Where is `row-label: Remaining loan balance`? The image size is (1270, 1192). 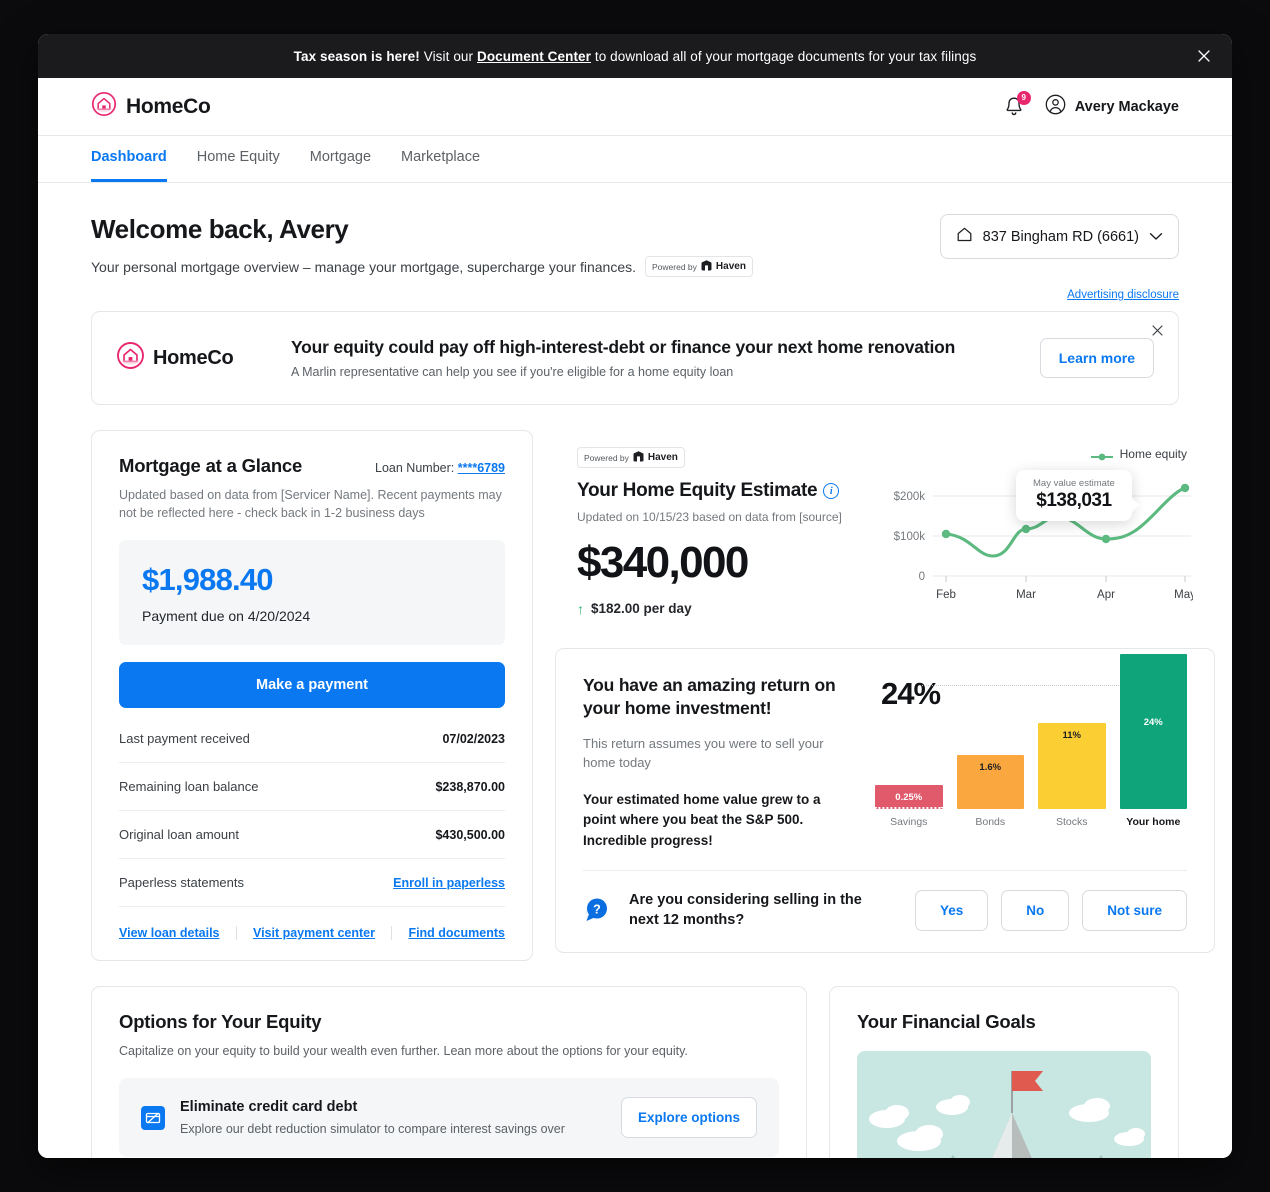
row-label: Remaining loan balance is located at coordinates (189, 787).